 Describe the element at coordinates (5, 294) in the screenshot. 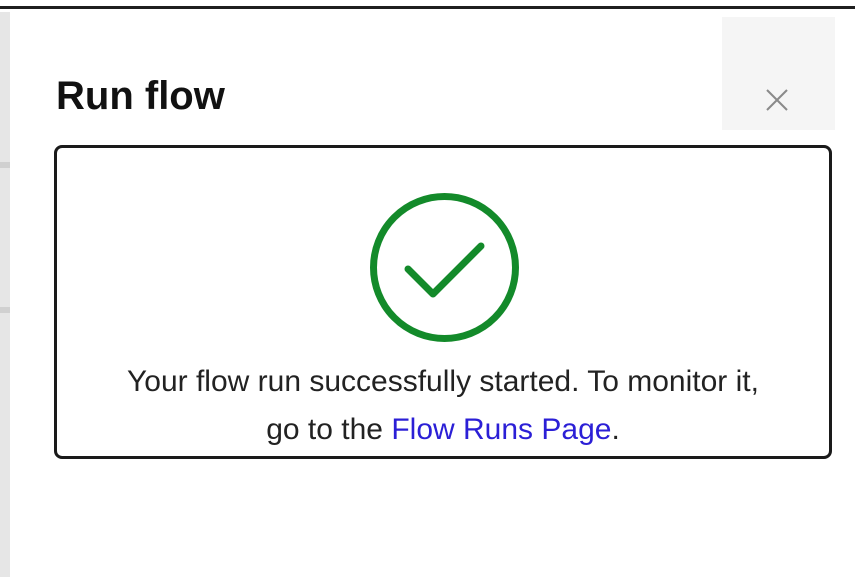

I see `underlying-page-edge` at that location.